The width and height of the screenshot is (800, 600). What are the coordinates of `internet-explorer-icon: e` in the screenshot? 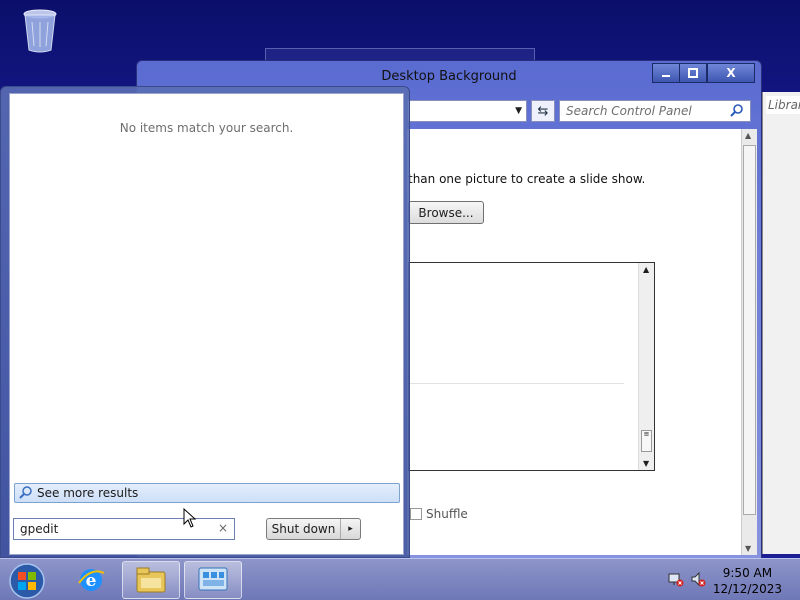 It's located at (91, 580).